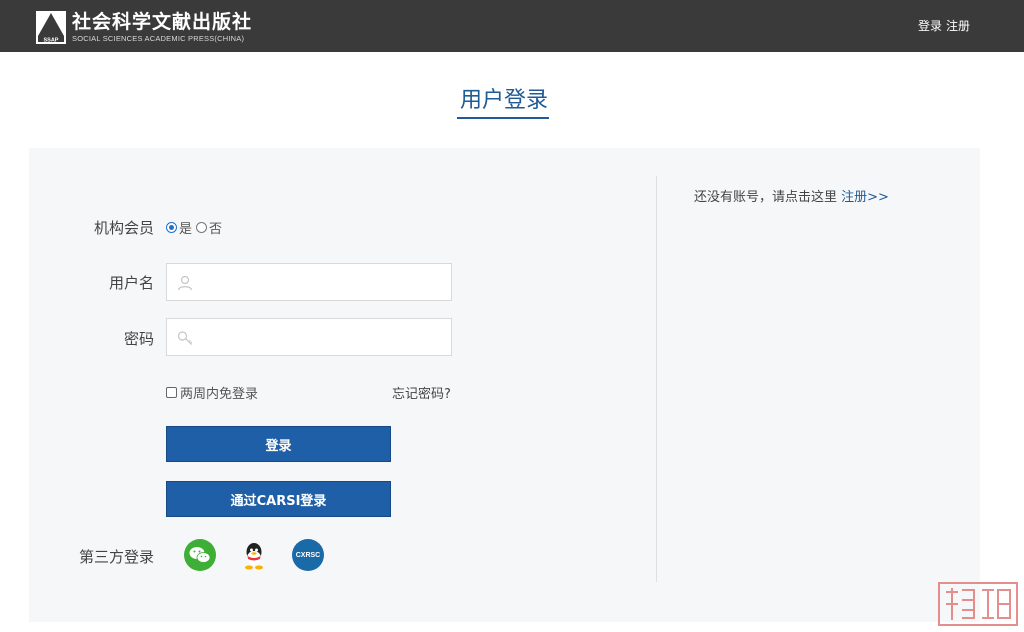 Image resolution: width=1024 pixels, height=632 pixels. What do you see at coordinates (978, 604) in the screenshot?
I see `watermark-stamp` at bounding box center [978, 604].